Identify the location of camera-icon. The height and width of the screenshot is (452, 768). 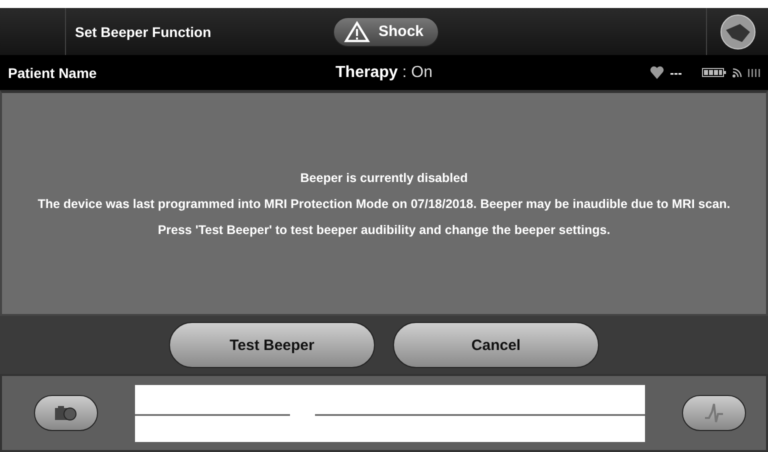
(66, 413).